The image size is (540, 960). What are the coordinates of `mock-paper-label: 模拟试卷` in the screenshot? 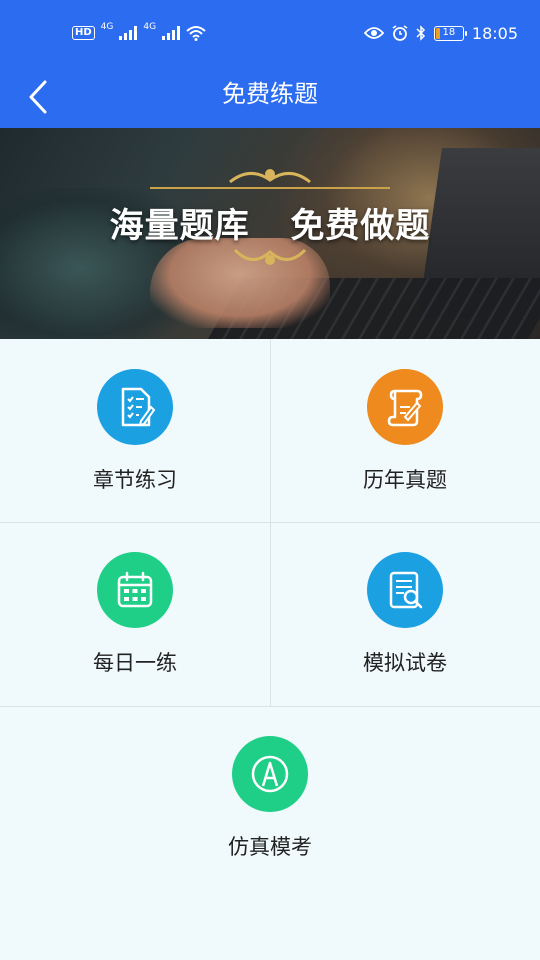 It's located at (405, 663).